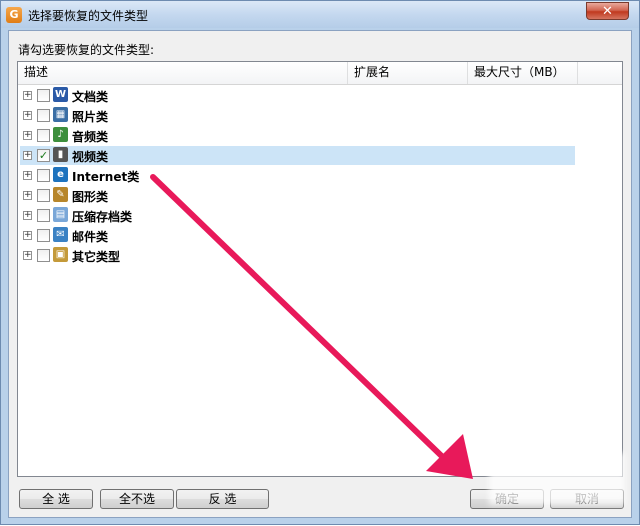 Image resolution: width=640 pixels, height=526 pixels. I want to click on close-button: ✕, so click(607, 11).